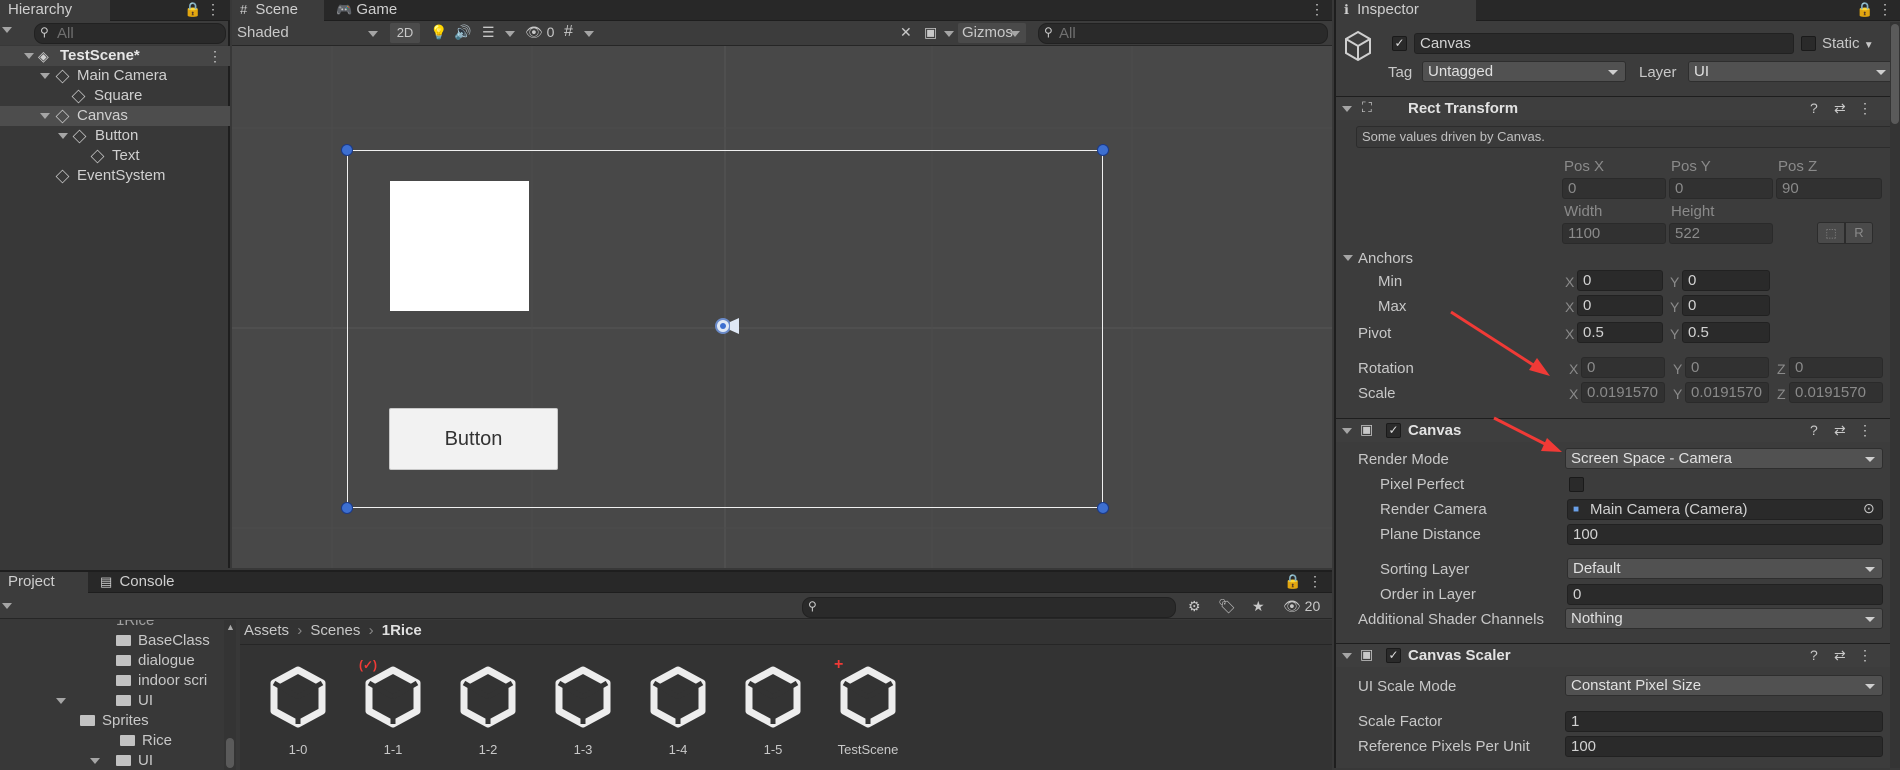 This screenshot has height=770, width=1900. I want to click on tab-inspector: ℹ Inspector, so click(1406, 10).